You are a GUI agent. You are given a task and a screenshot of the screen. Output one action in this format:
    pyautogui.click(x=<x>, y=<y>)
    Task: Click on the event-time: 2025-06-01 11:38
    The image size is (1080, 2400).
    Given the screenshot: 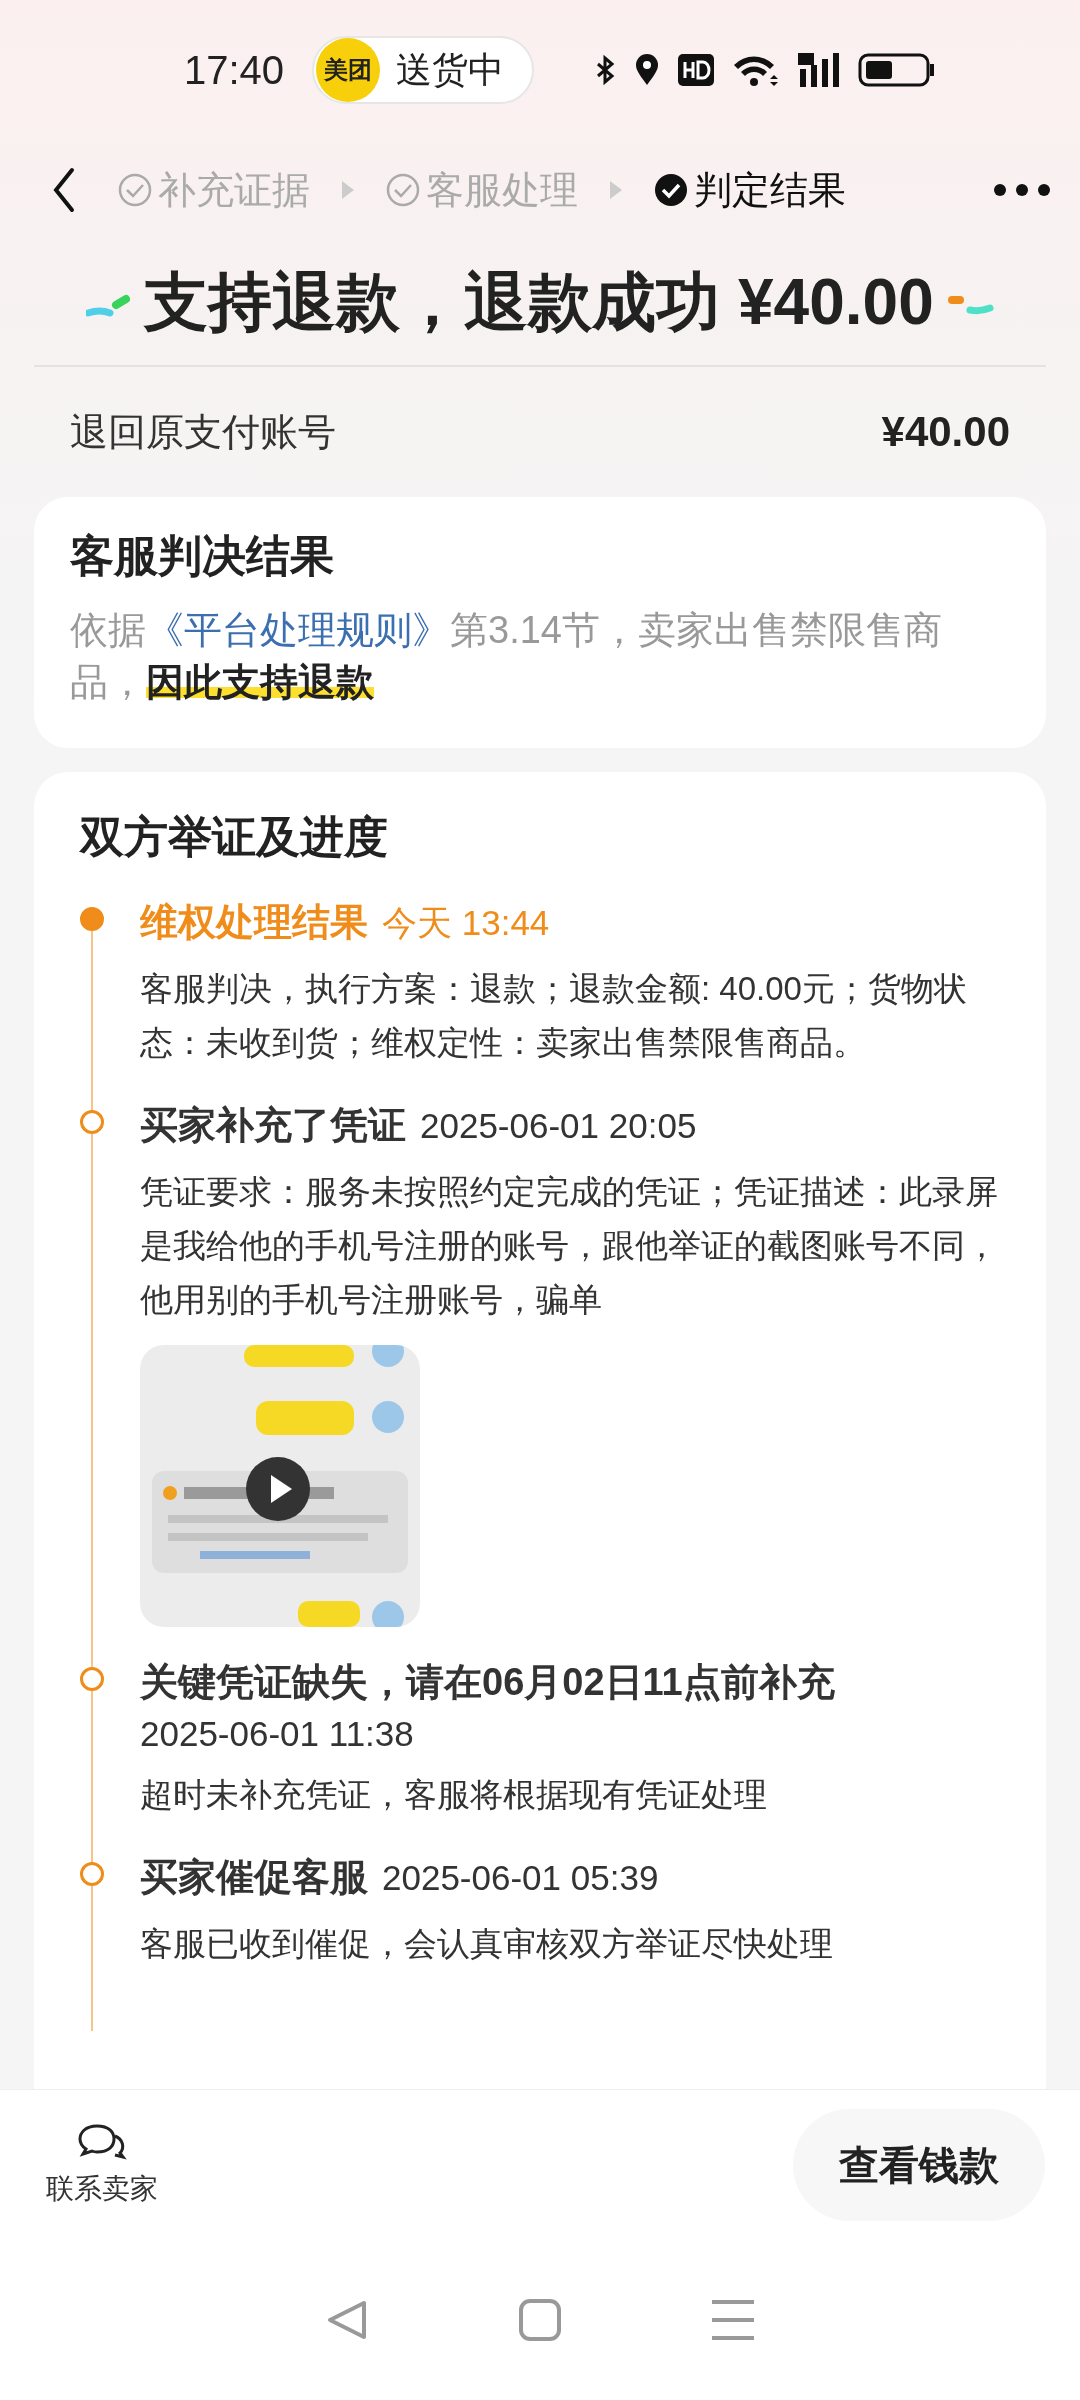 What is the action you would take?
    pyautogui.click(x=277, y=1734)
    